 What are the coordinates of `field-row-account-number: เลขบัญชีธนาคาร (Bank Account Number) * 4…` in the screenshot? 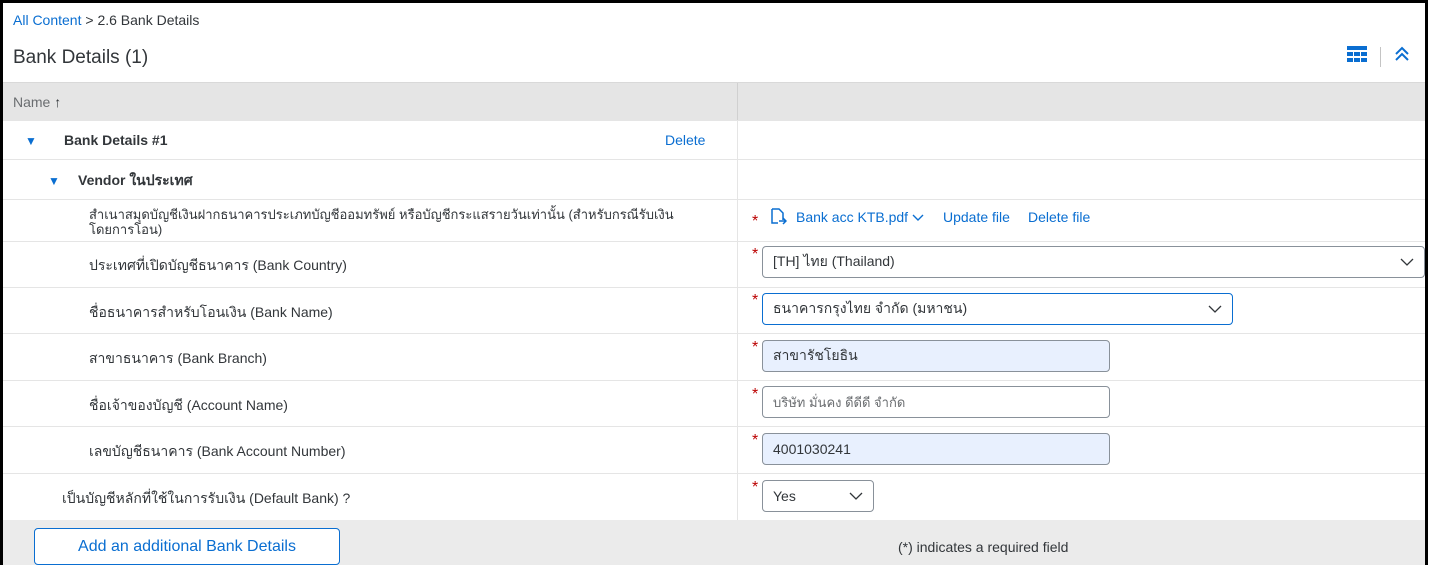 It's located at (714, 450).